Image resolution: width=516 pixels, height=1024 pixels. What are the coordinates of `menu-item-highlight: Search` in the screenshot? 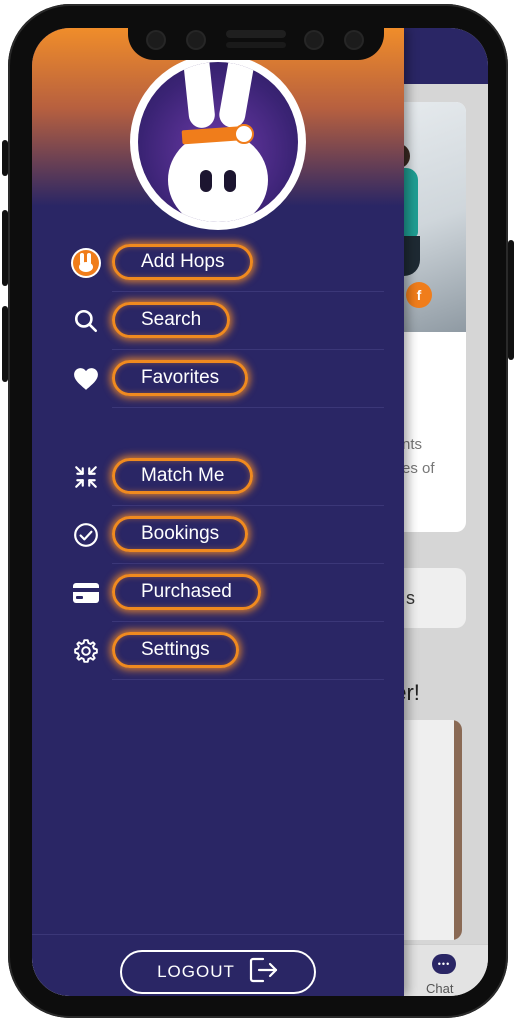 It's located at (171, 320).